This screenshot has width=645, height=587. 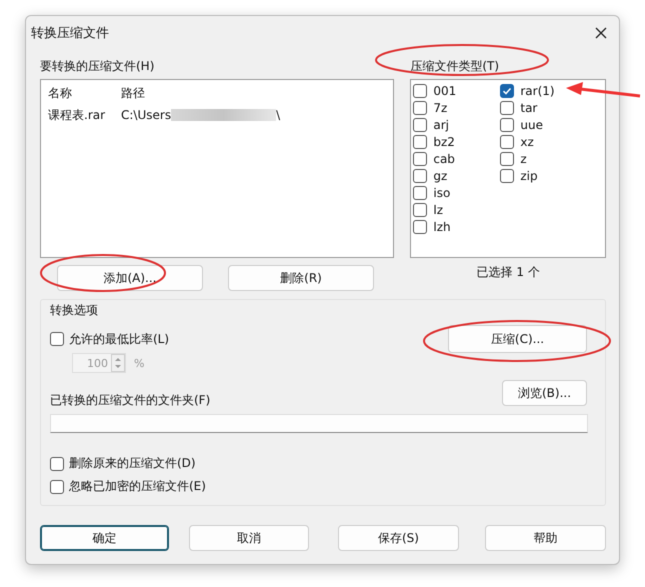 What do you see at coordinates (529, 107) in the screenshot?
I see `checkbox-label: tar` at bounding box center [529, 107].